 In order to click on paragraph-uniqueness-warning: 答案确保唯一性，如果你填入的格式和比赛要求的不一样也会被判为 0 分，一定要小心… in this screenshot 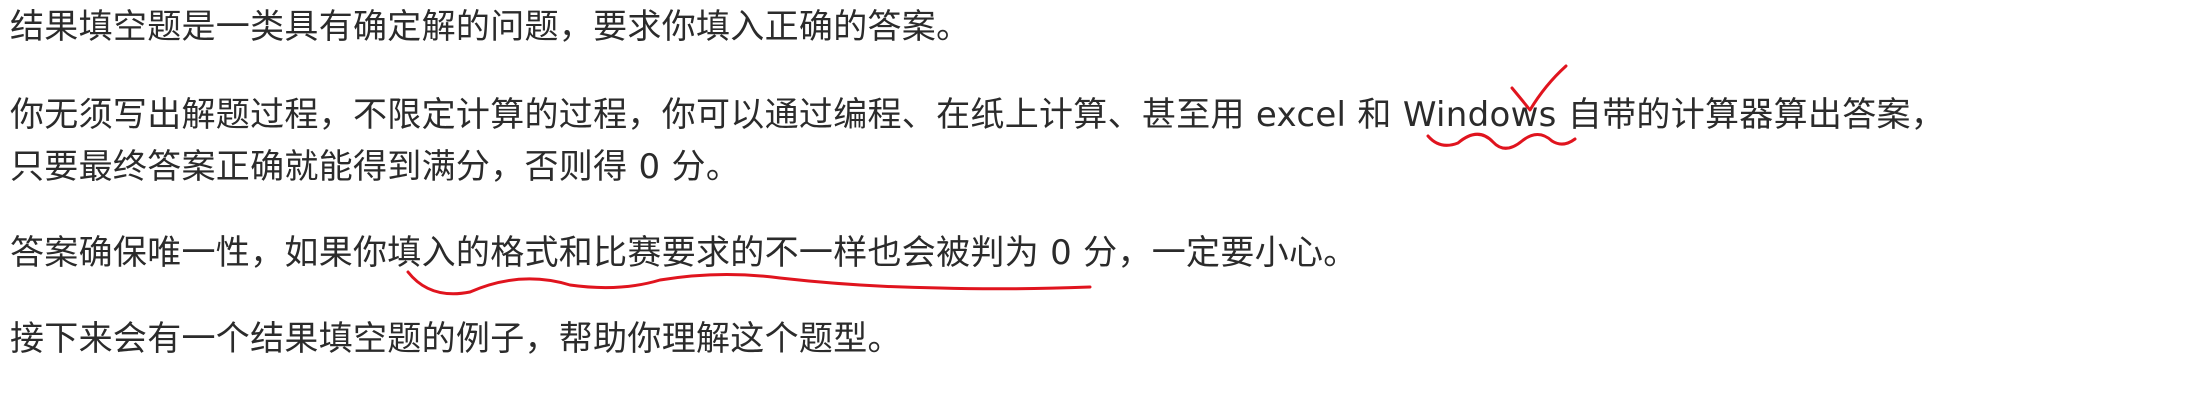, I will do `click(684, 253)`.